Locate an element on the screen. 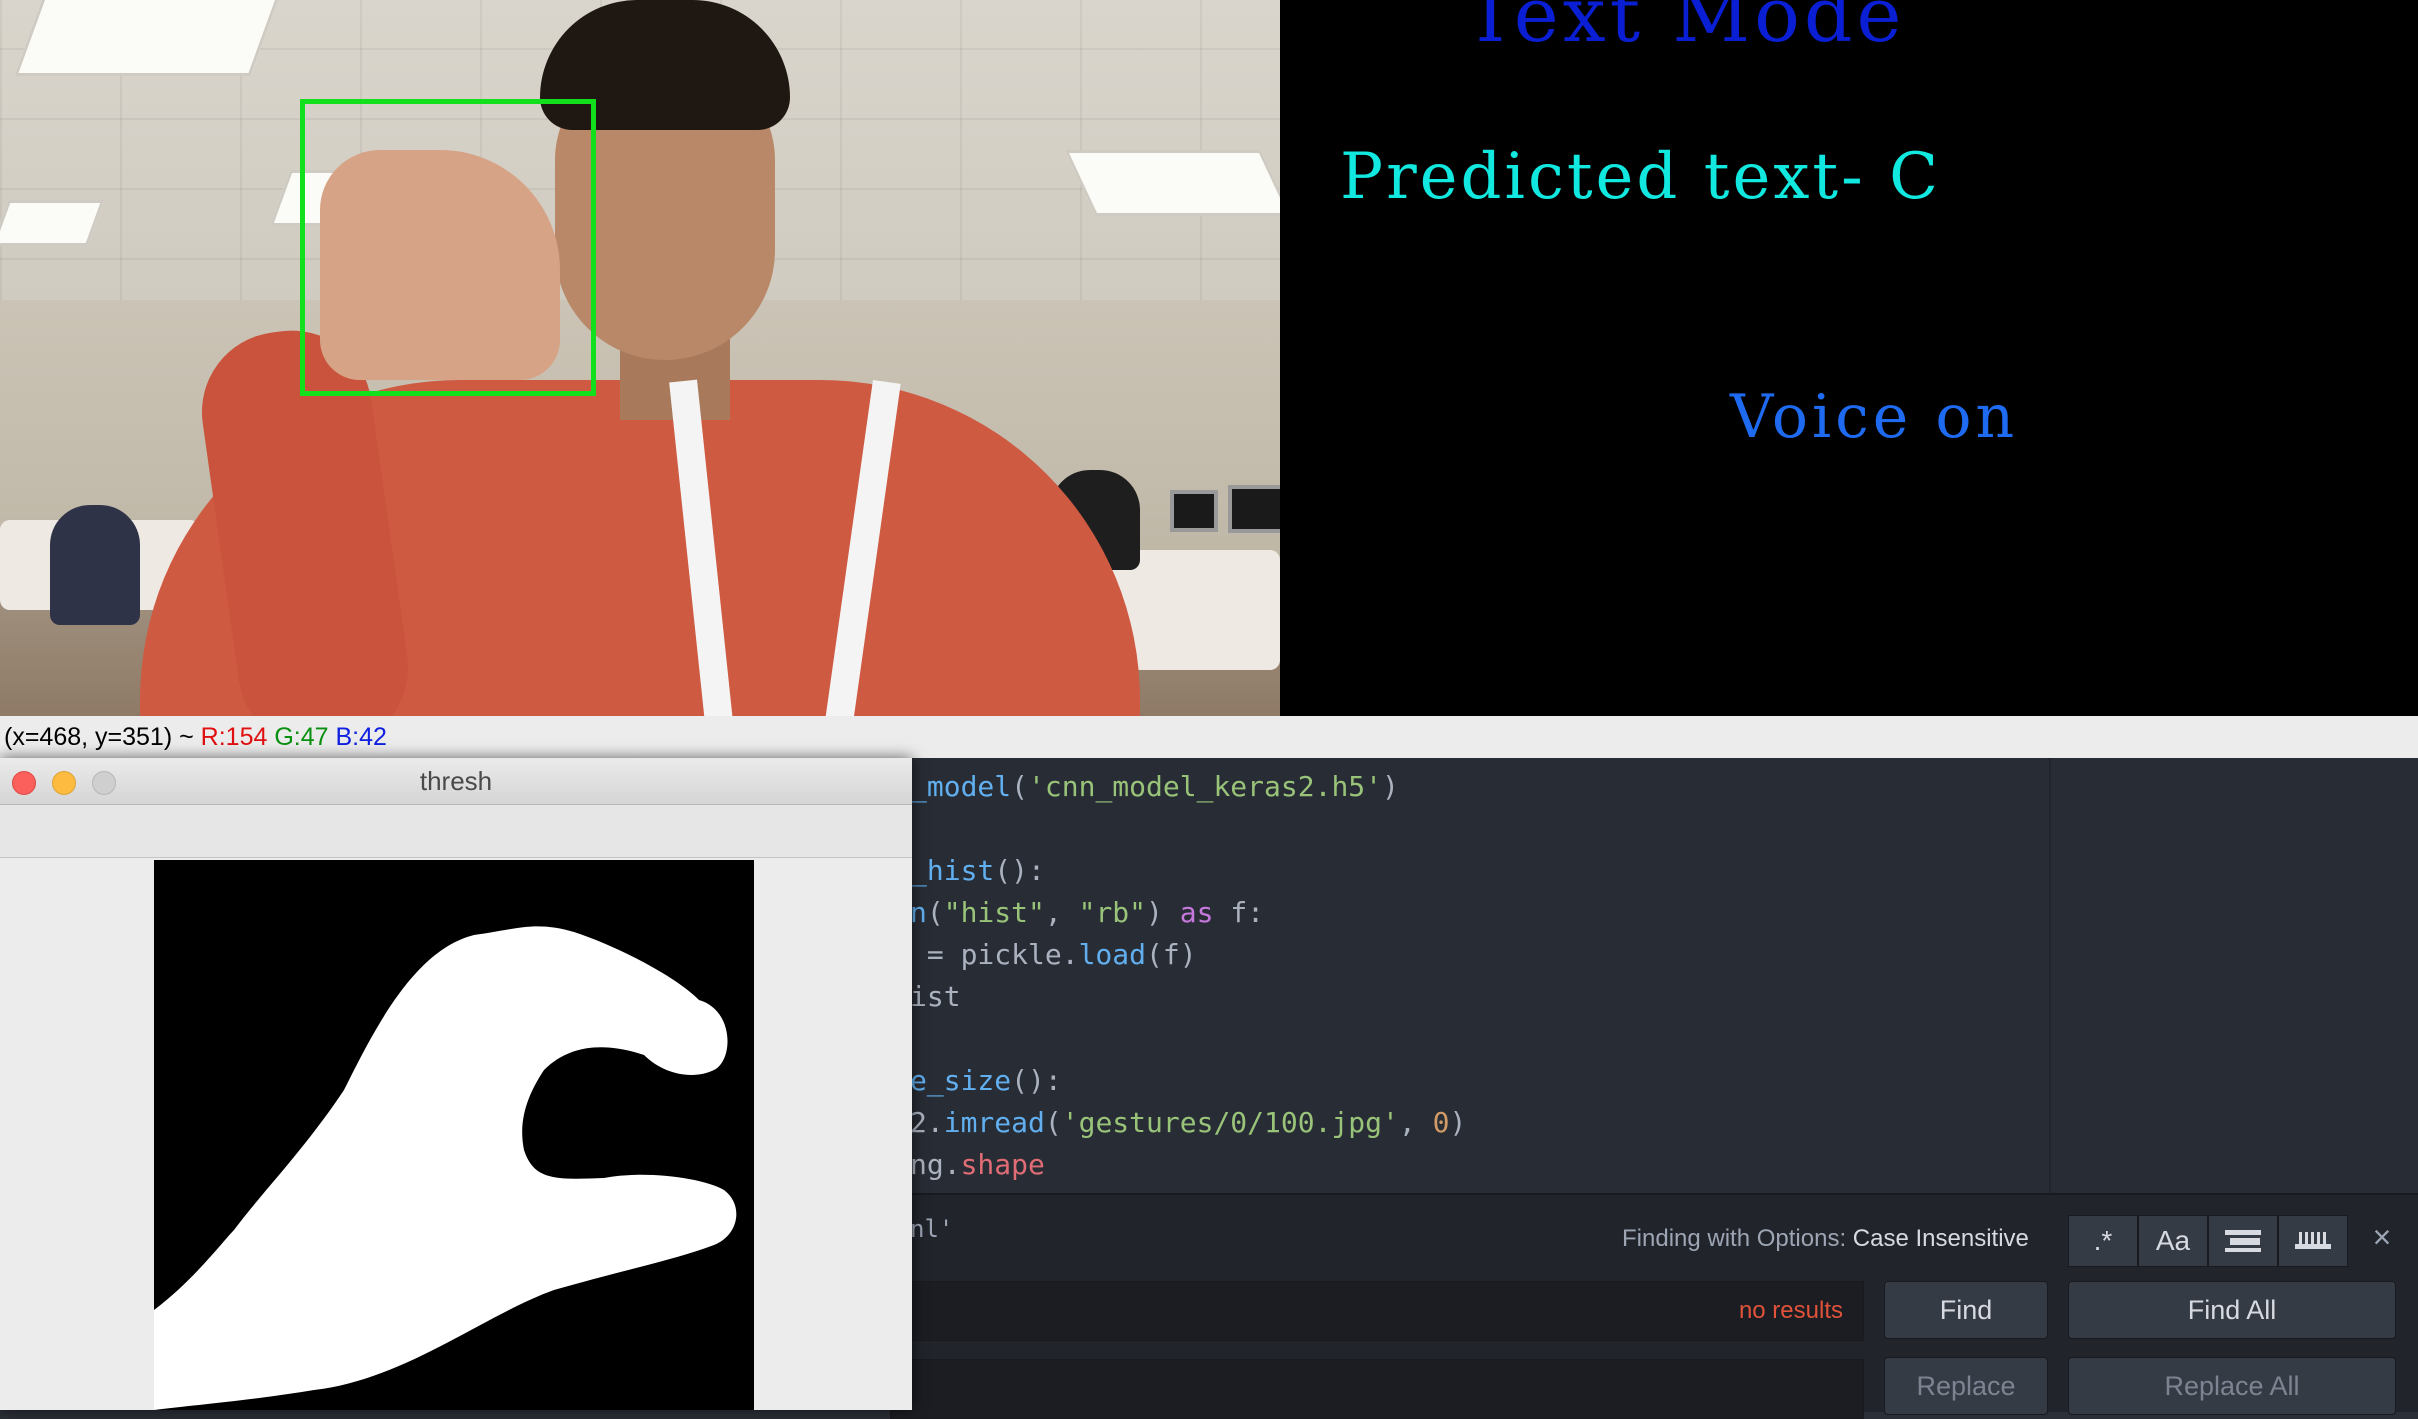  close-find-icon: × is located at coordinates (2382, 1237).